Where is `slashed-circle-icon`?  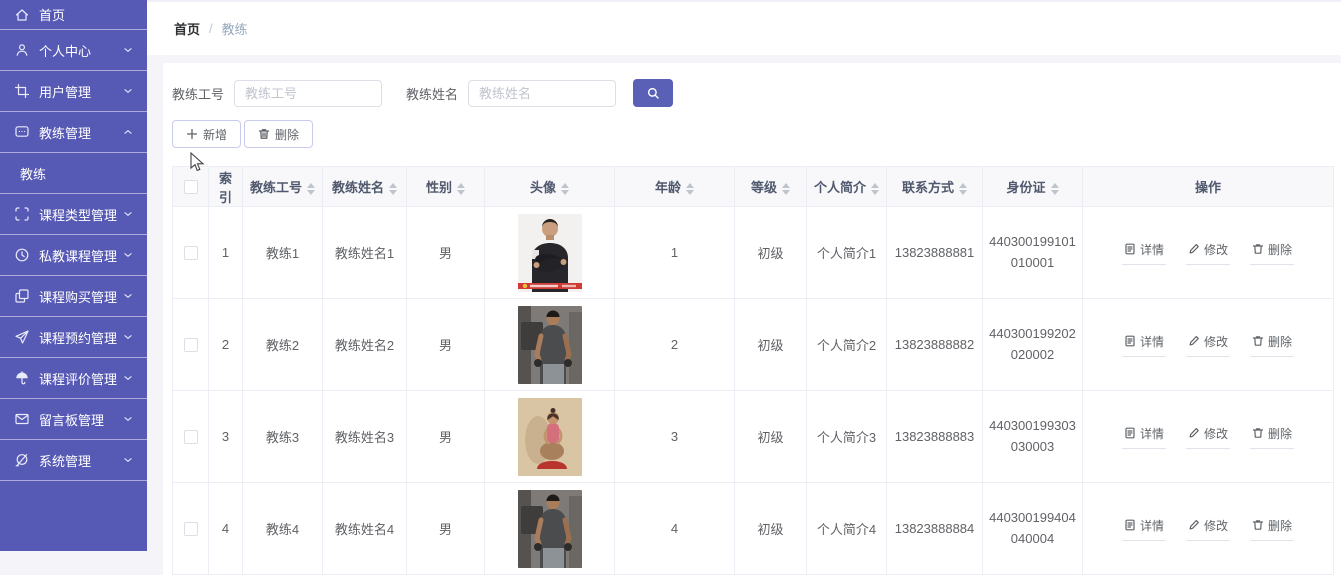 slashed-circle-icon is located at coordinates (22, 460).